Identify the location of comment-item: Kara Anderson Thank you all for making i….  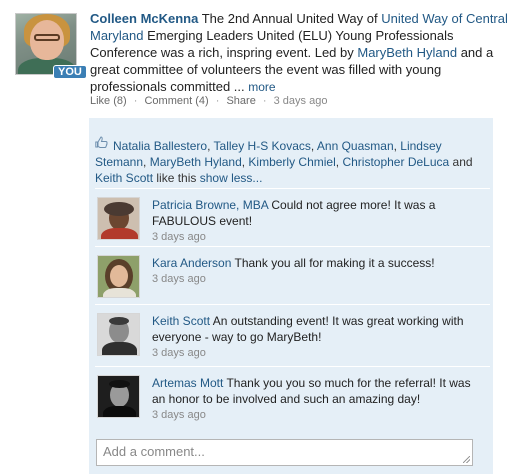
(292, 274).